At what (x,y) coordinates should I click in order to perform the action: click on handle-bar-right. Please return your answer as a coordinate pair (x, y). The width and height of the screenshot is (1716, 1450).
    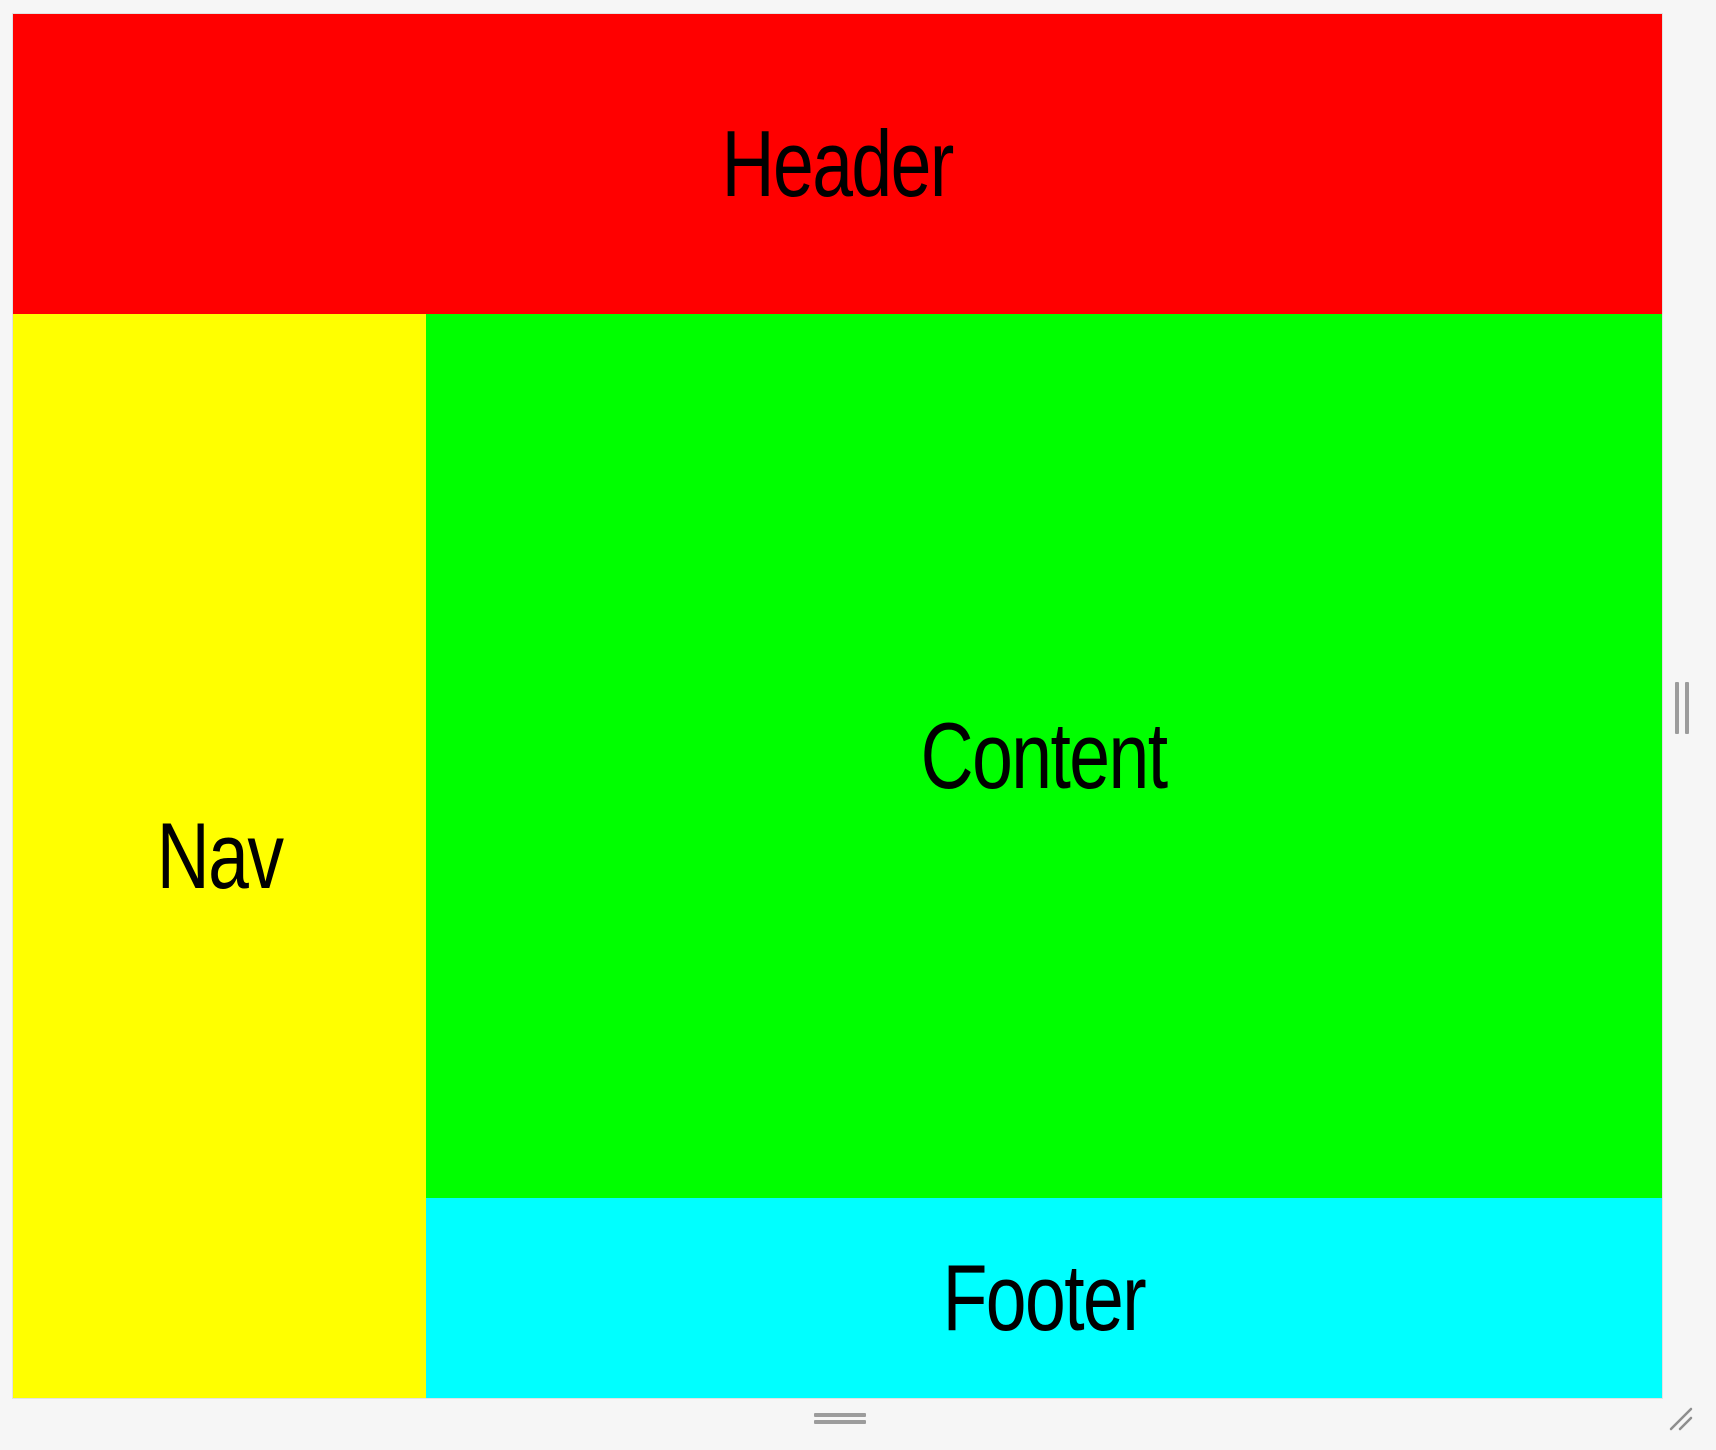
    Looking at the image, I should click on (1687, 708).